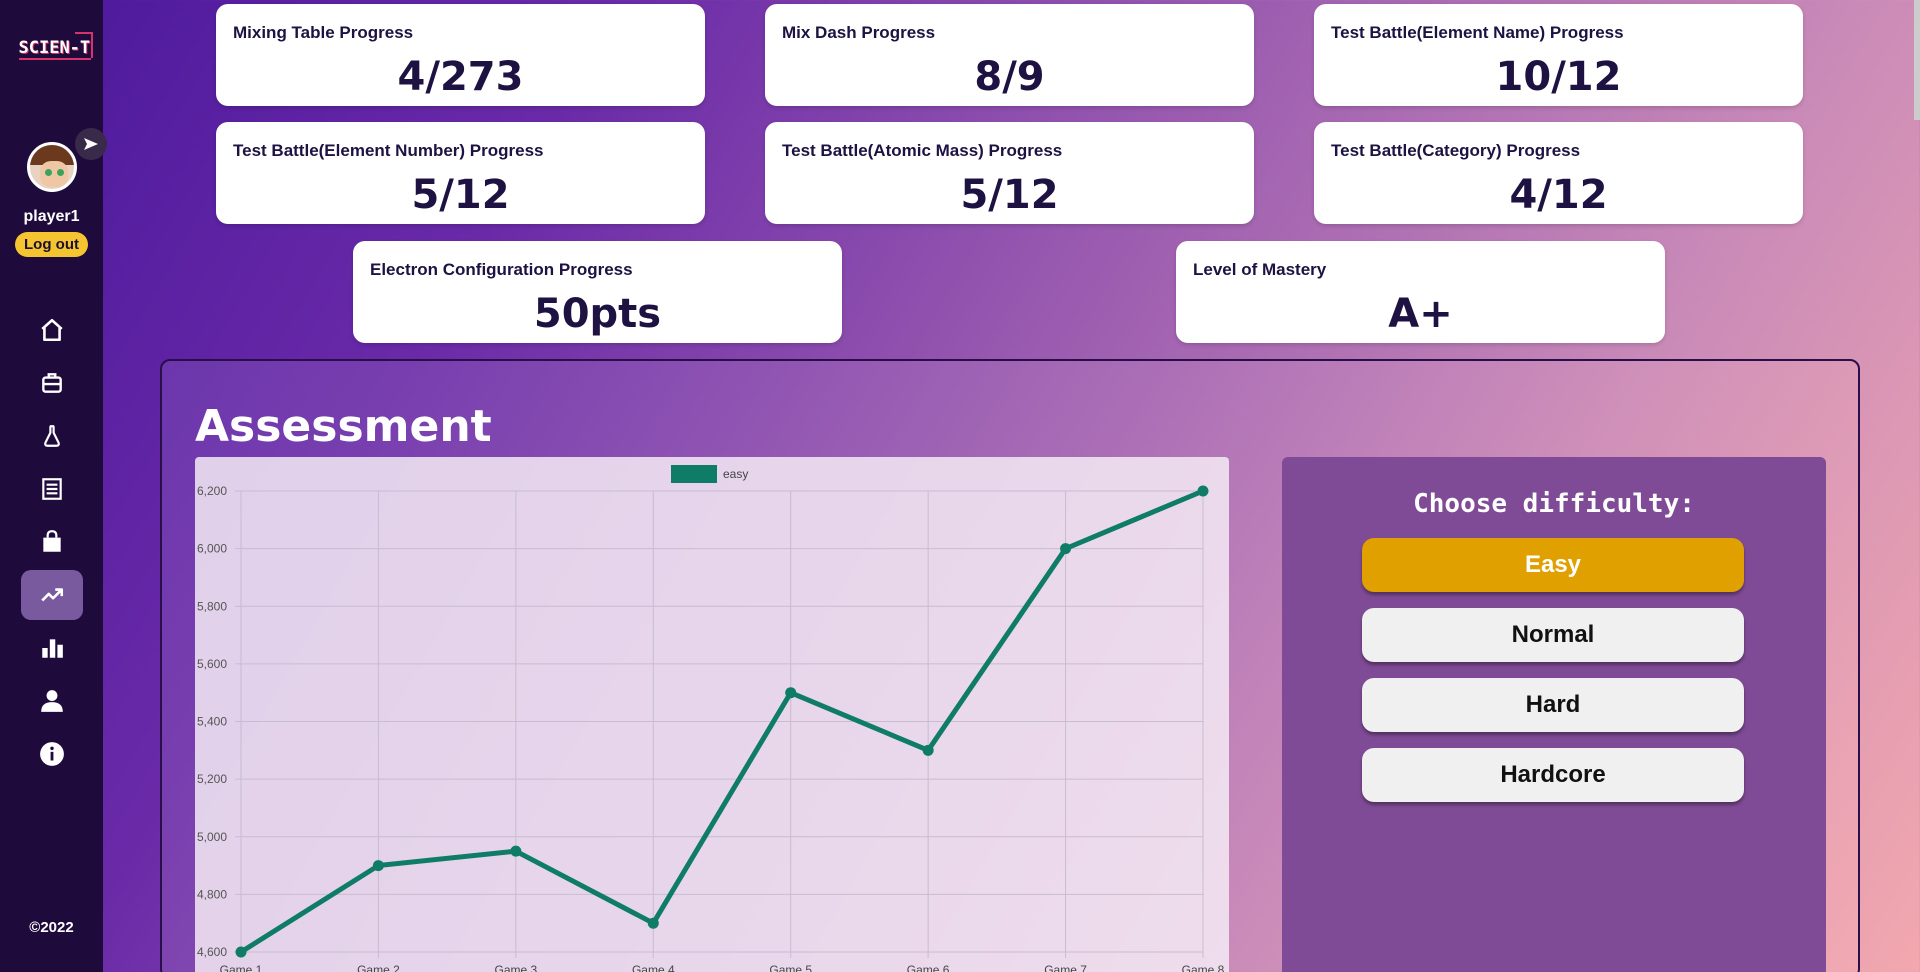 The width and height of the screenshot is (1920, 972). I want to click on card-label: Mix Dash Progress, so click(859, 32).